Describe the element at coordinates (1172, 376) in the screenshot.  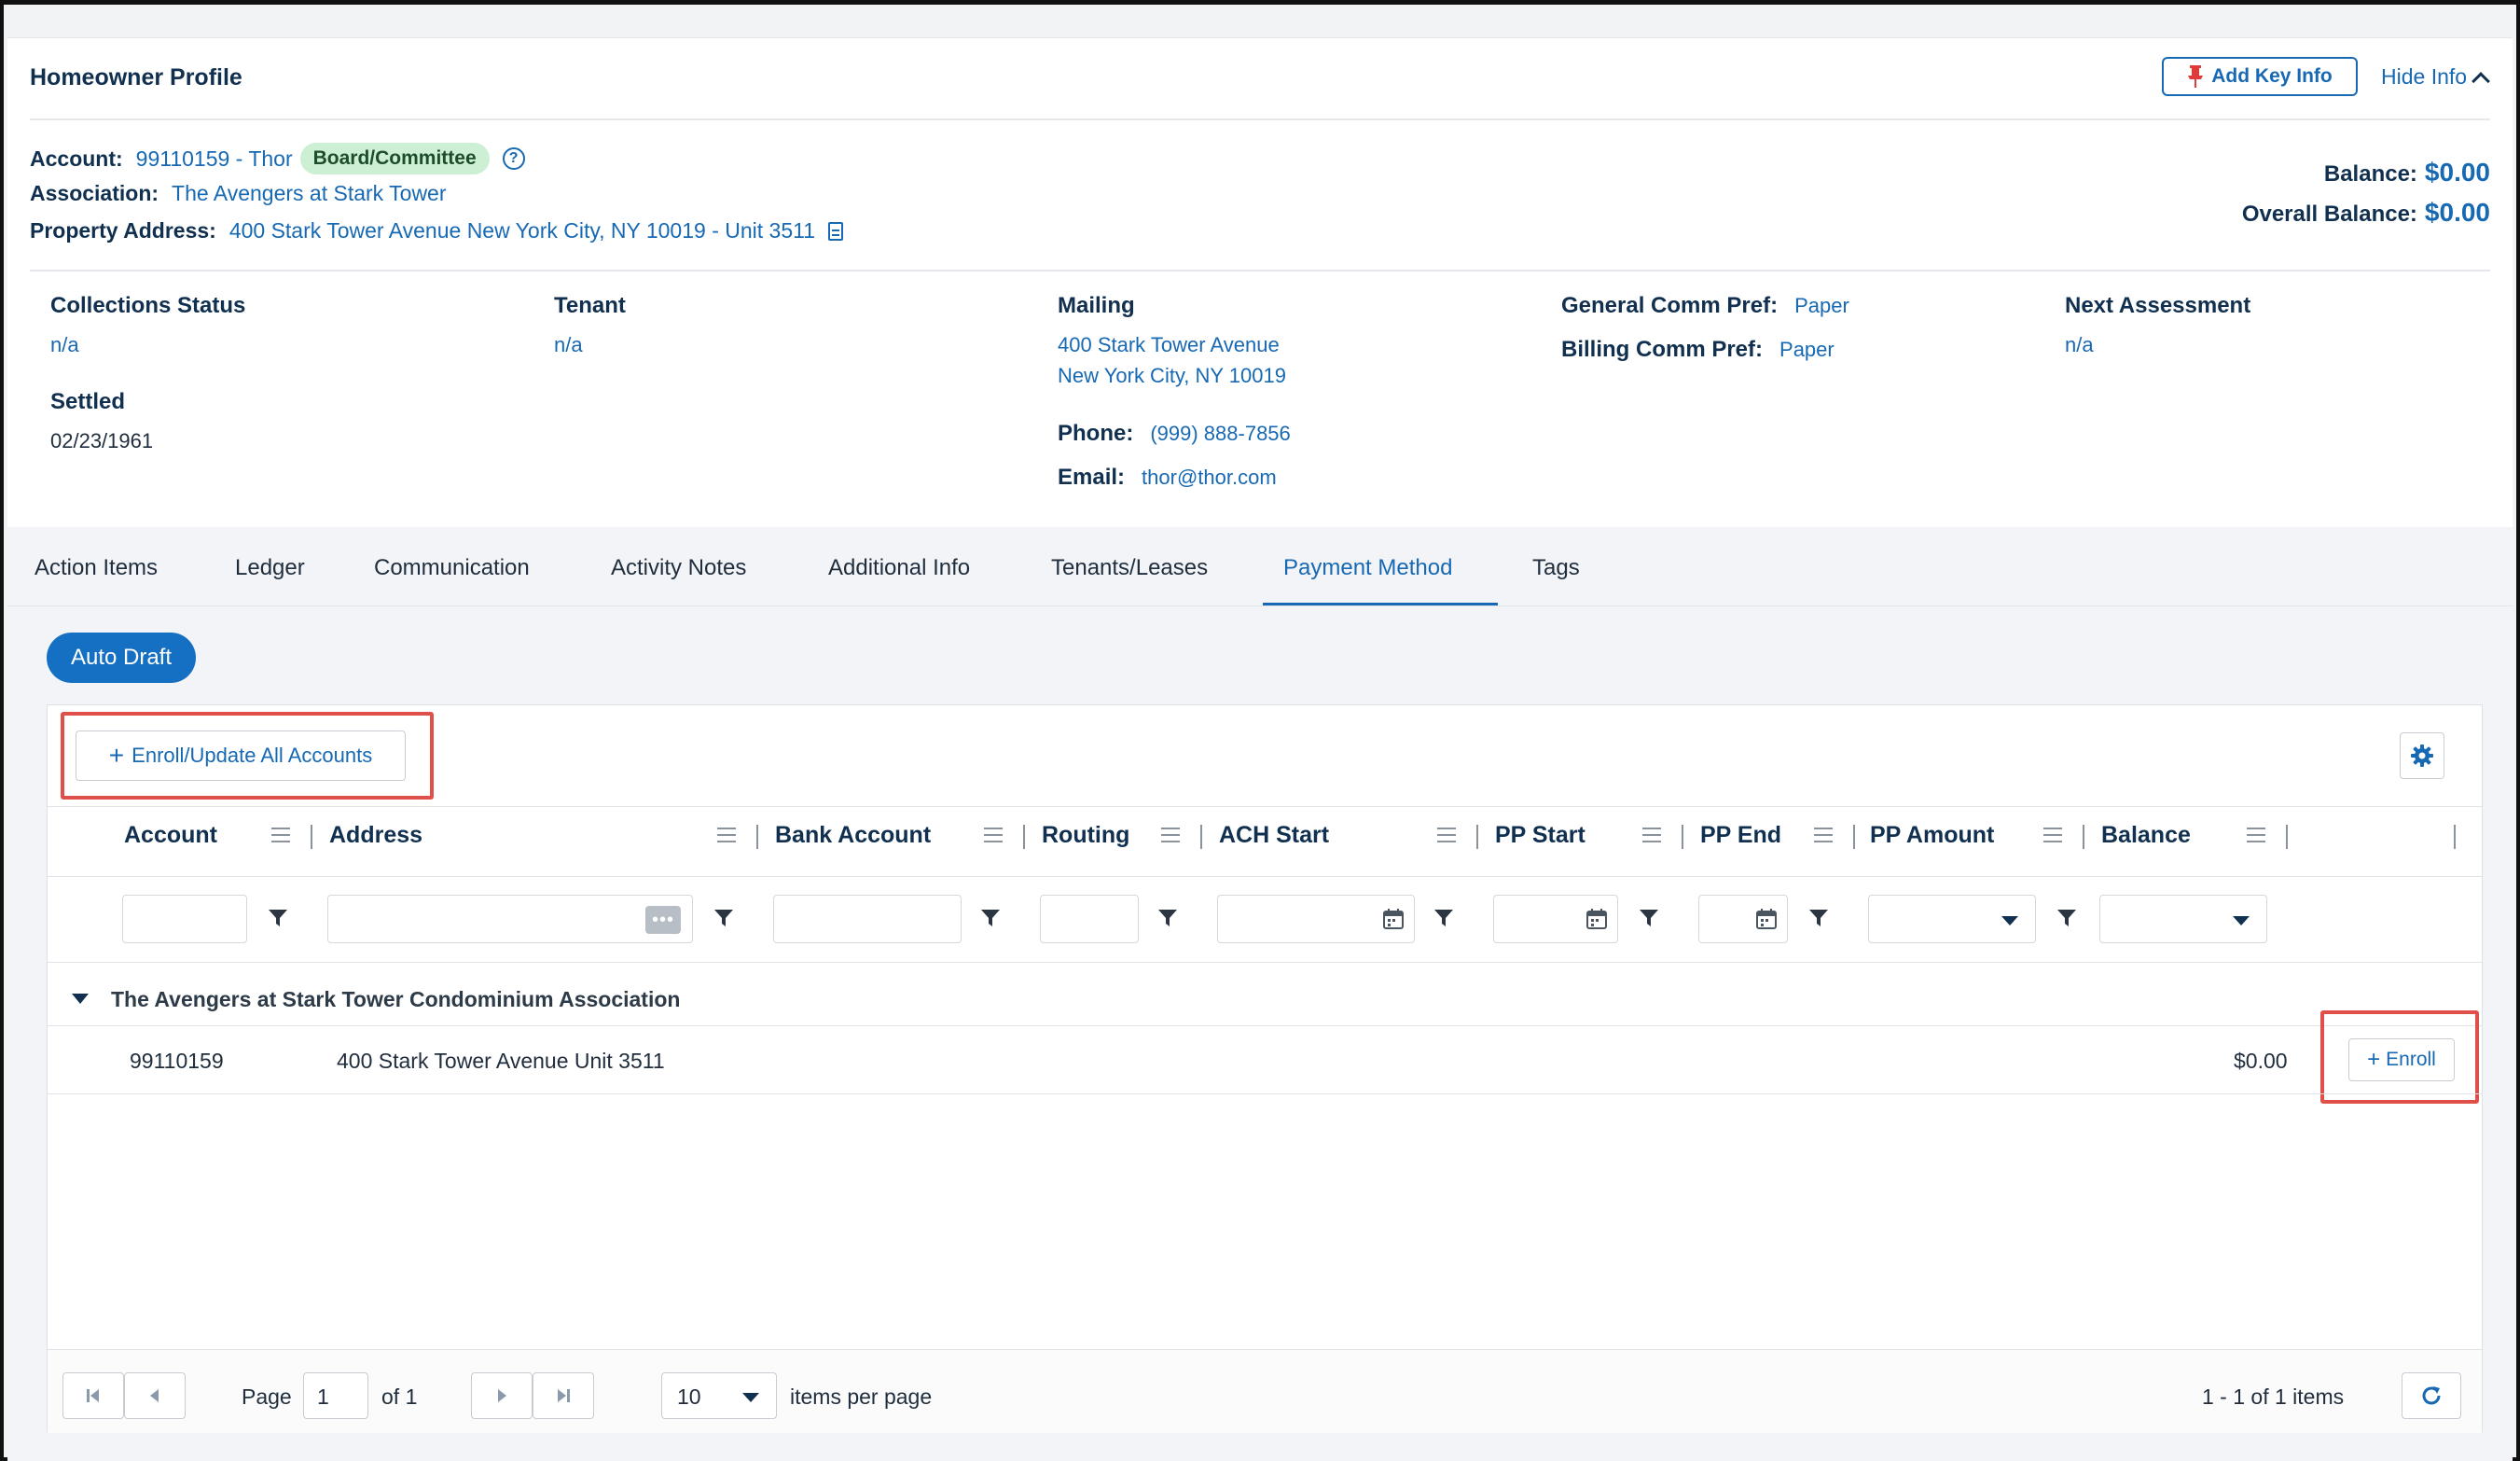
I see `mailing-line-2: New York City, NY 10019` at that location.